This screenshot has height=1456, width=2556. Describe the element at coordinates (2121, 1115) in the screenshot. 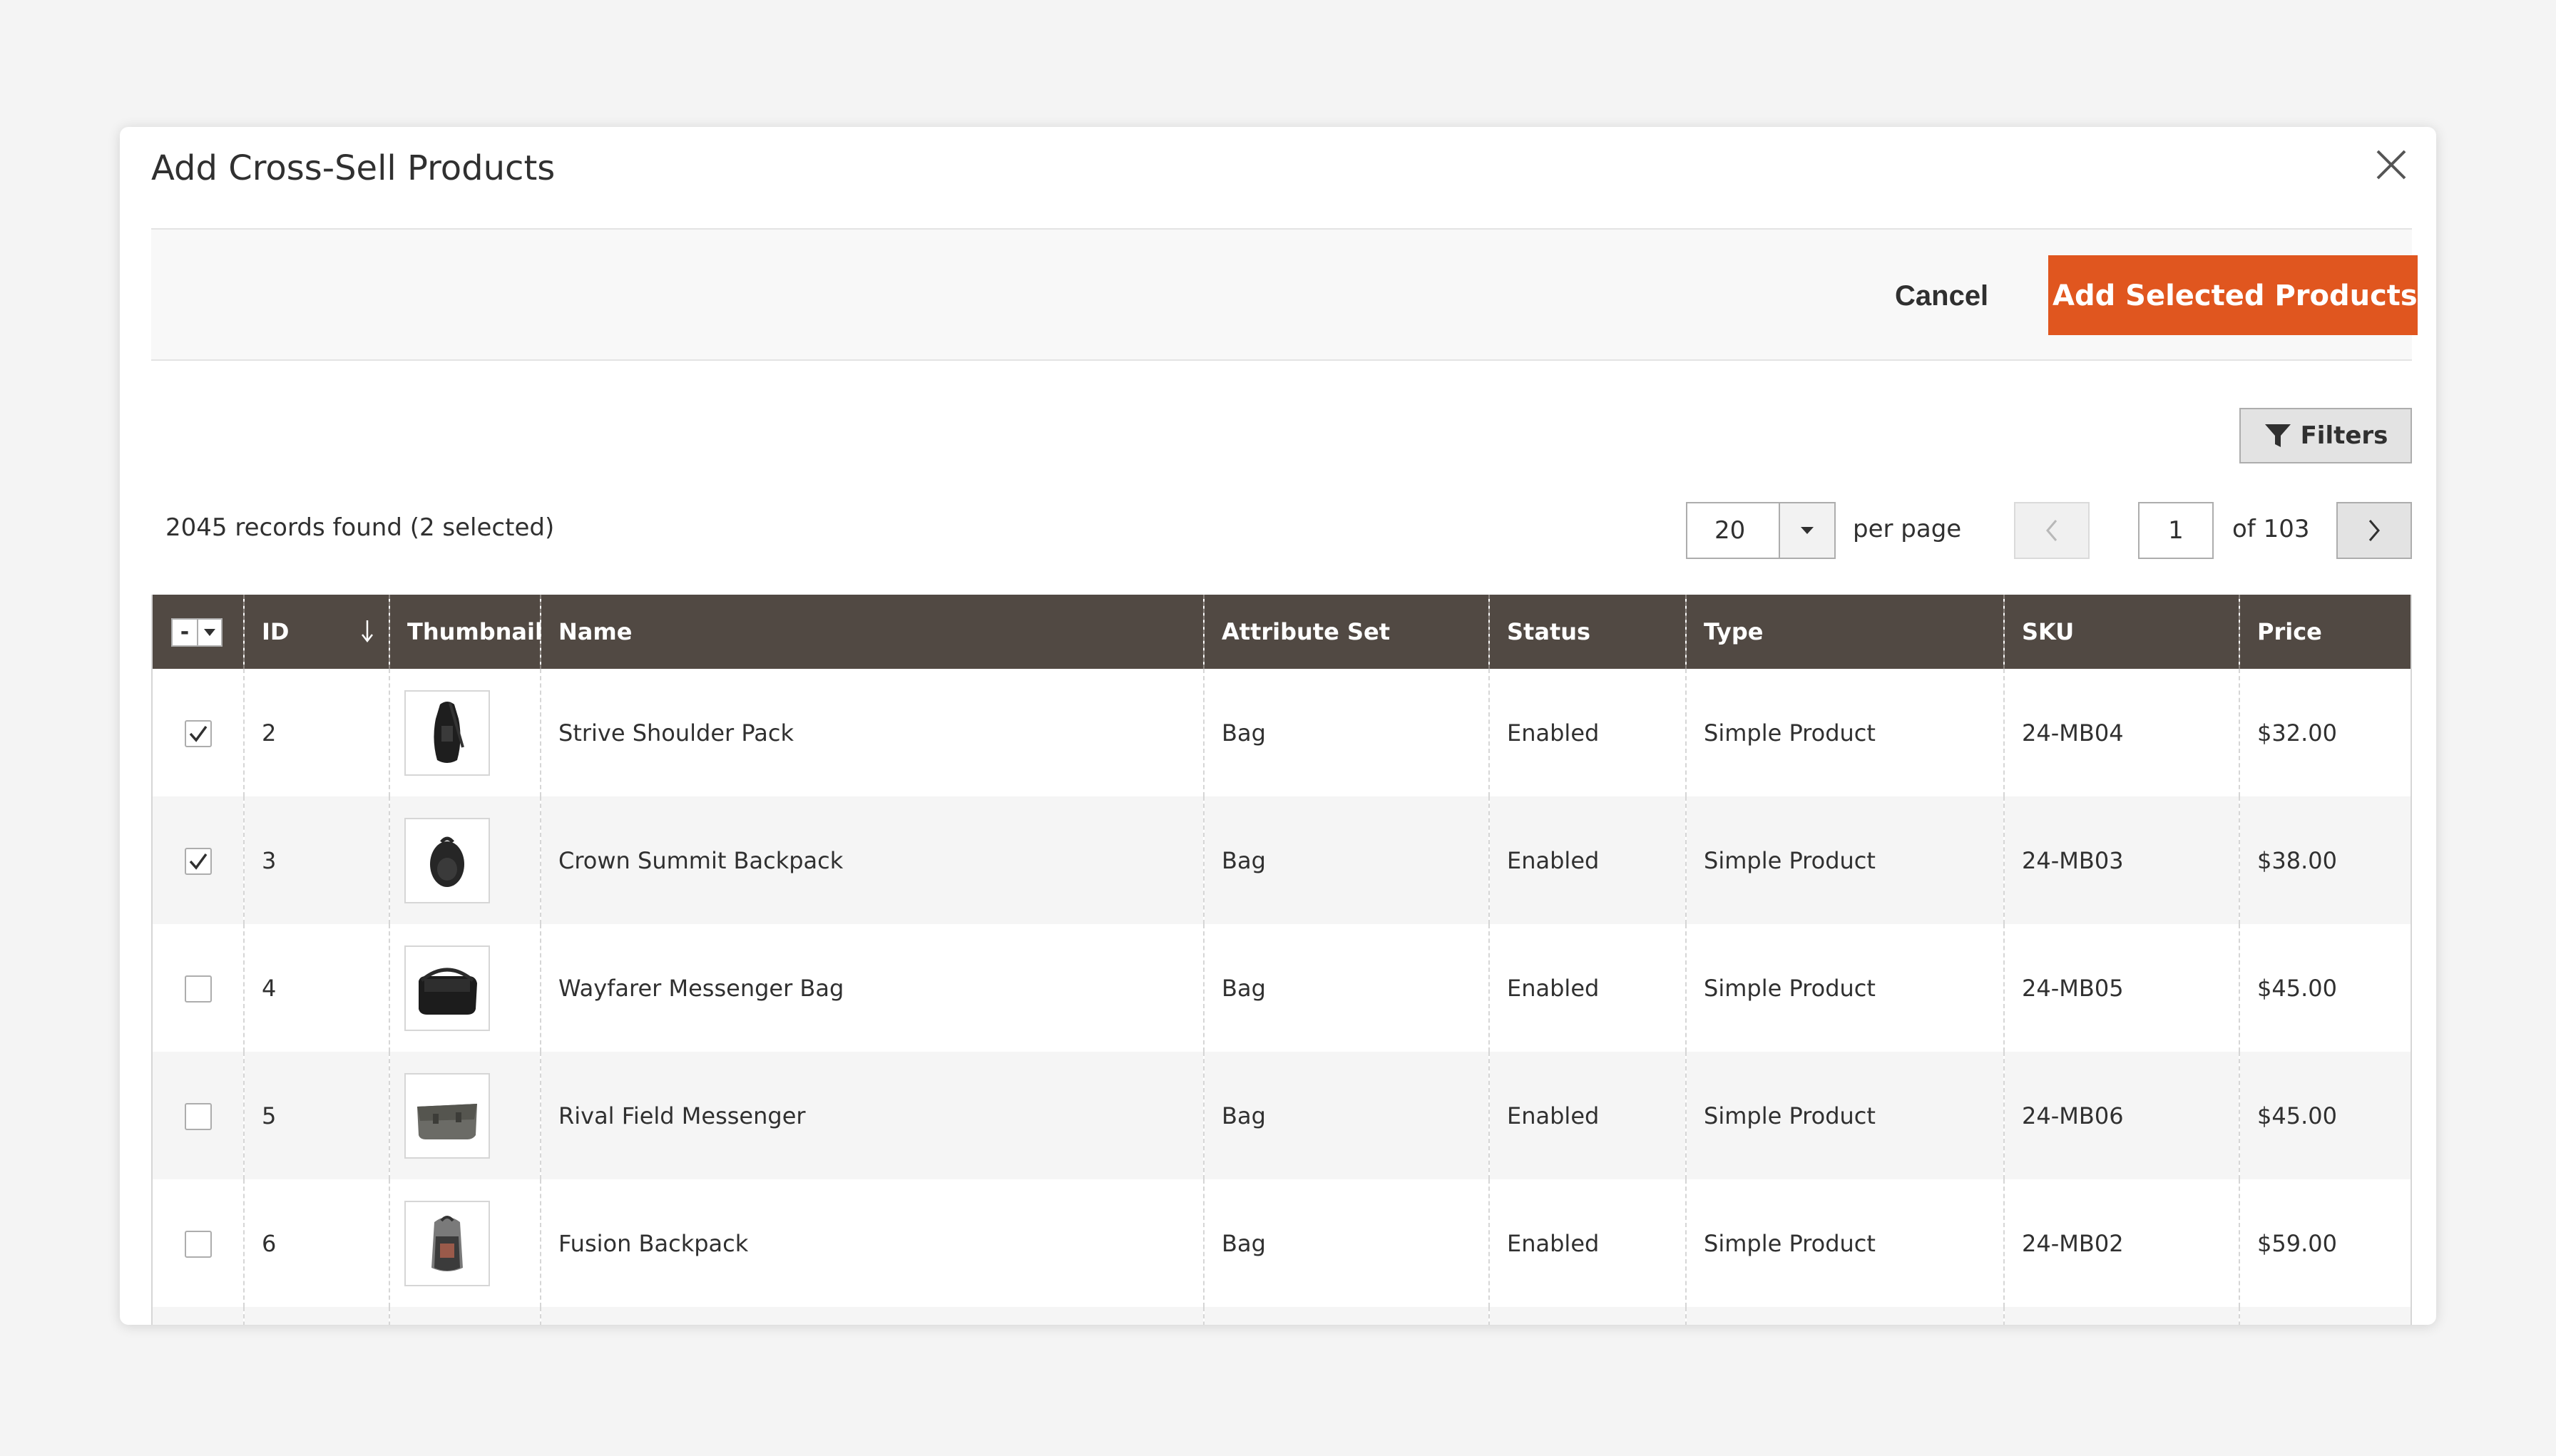

I see `cell-sku: 24-MB06` at that location.